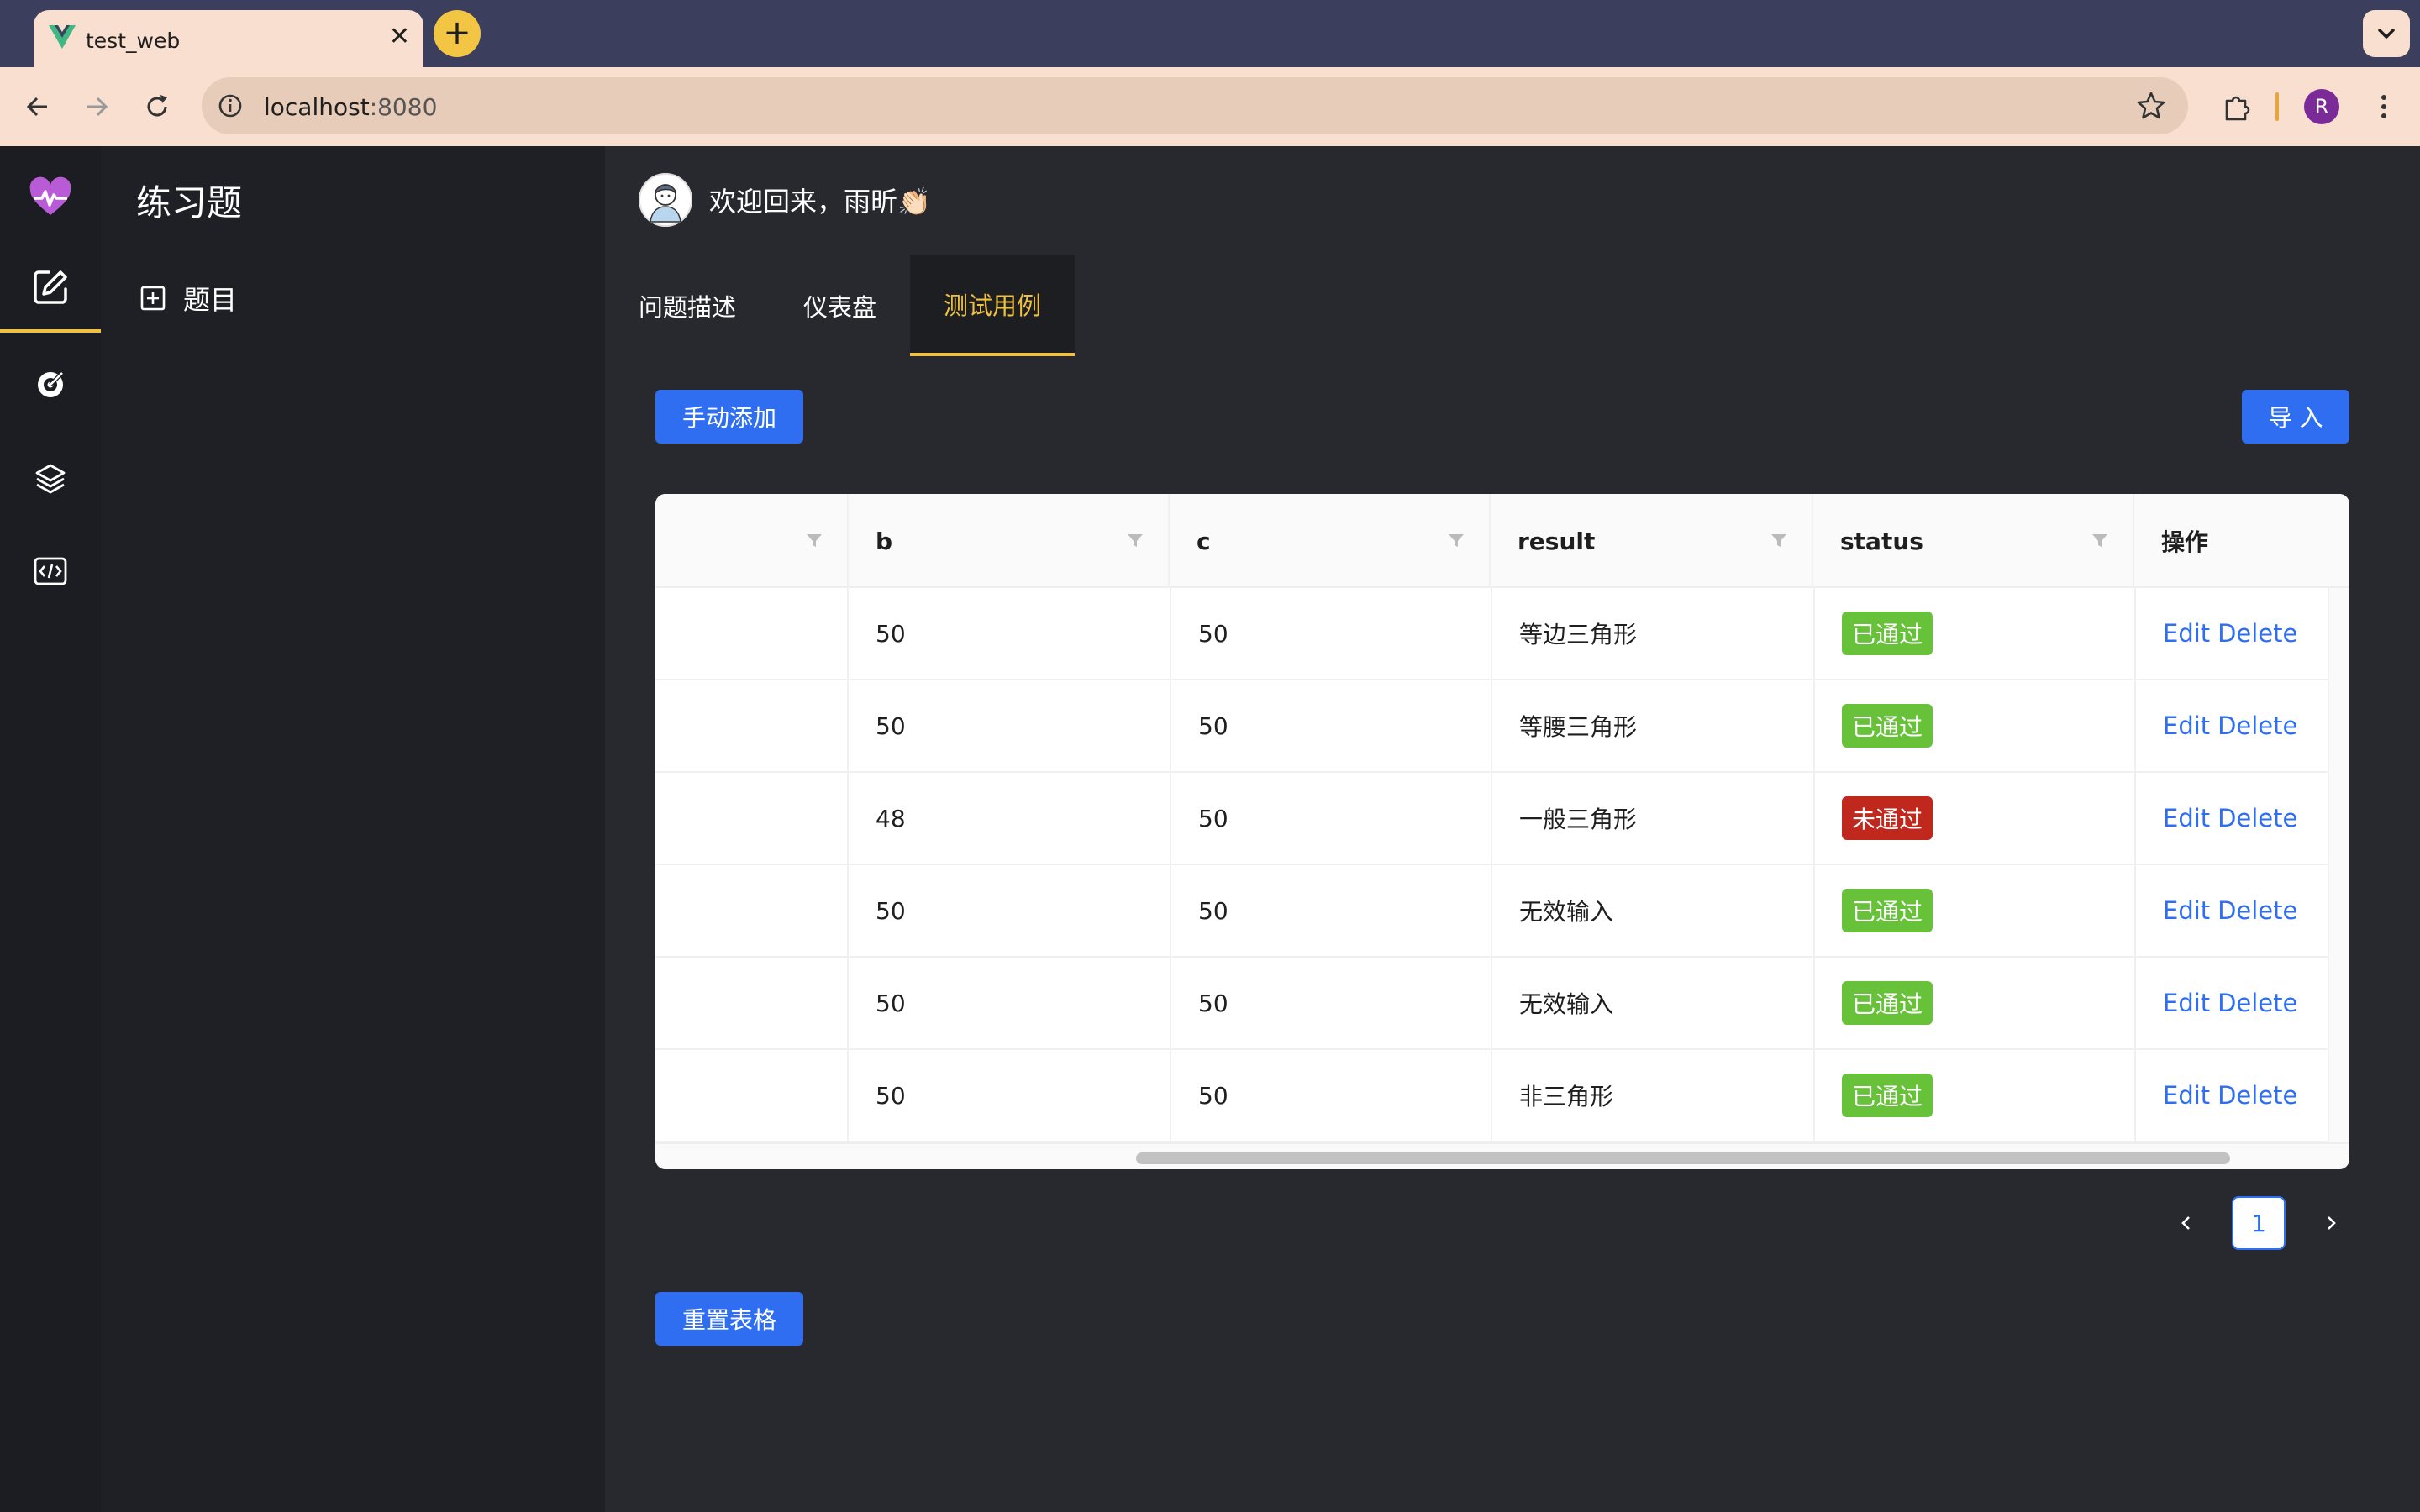  Describe the element at coordinates (1008, 818) in the screenshot. I see `cell-b: 48` at that location.